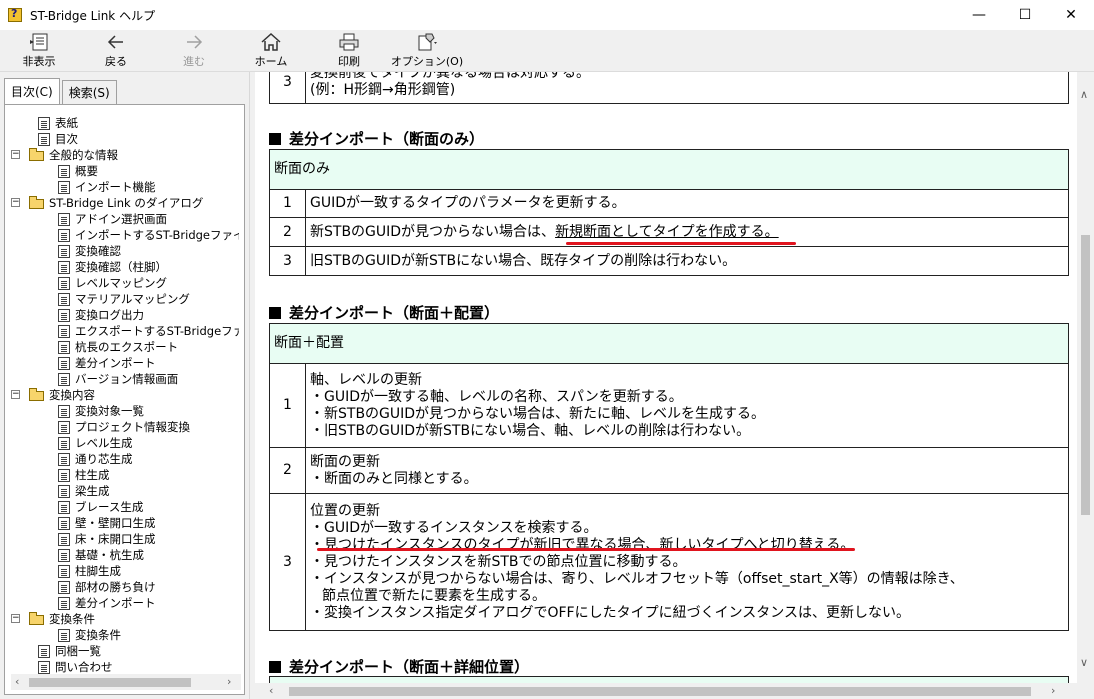 The image size is (1094, 699). Describe the element at coordinates (16, 15) in the screenshot. I see `help-app-icon: ?` at that location.